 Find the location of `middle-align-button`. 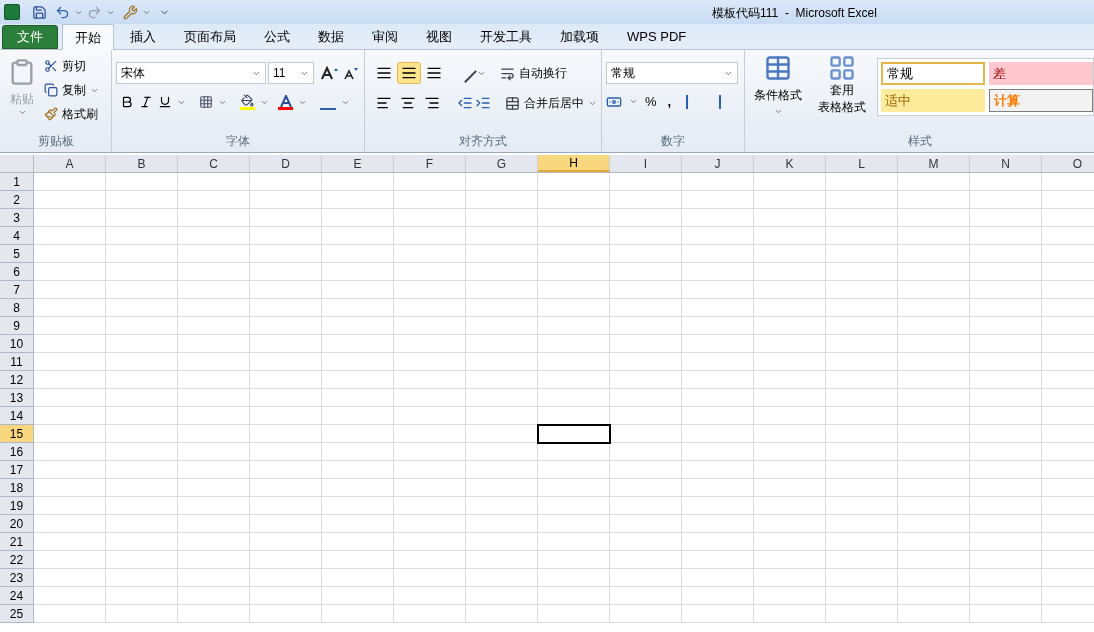

middle-align-button is located at coordinates (409, 73).